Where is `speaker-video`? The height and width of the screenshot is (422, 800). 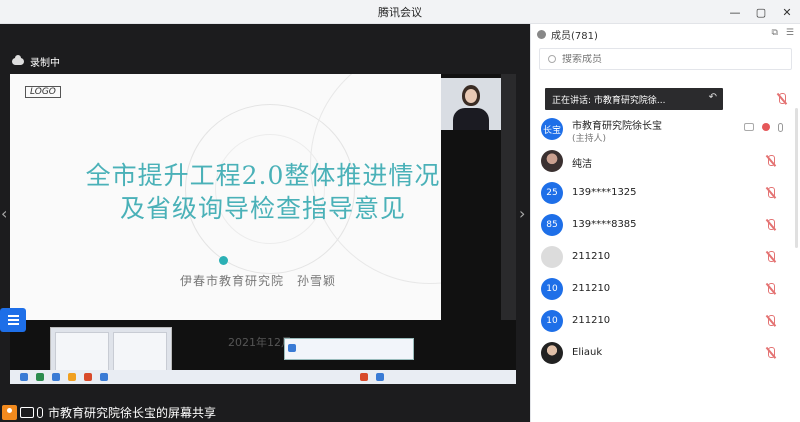 speaker-video is located at coordinates (471, 104).